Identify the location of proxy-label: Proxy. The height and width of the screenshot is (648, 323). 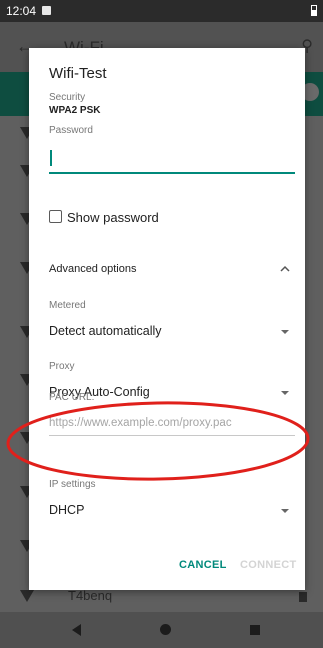
(62, 366).